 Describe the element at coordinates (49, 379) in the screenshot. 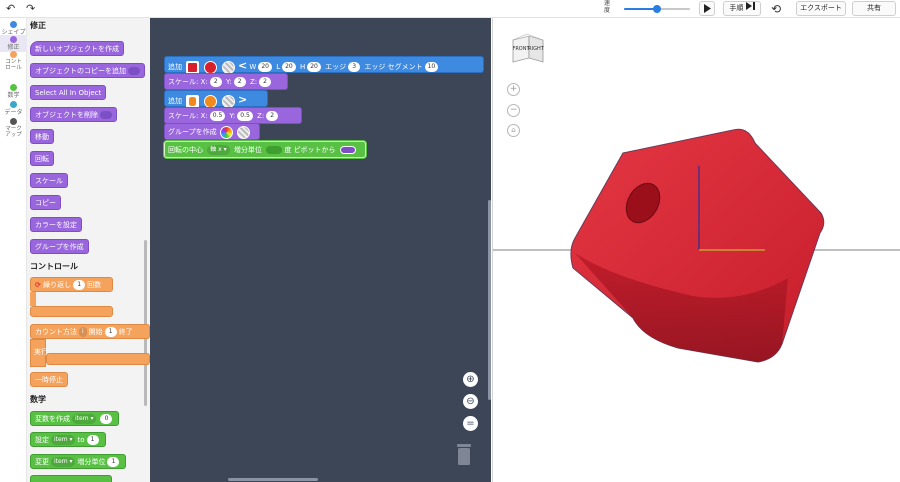

I see `block-pause: 一時停止` at that location.